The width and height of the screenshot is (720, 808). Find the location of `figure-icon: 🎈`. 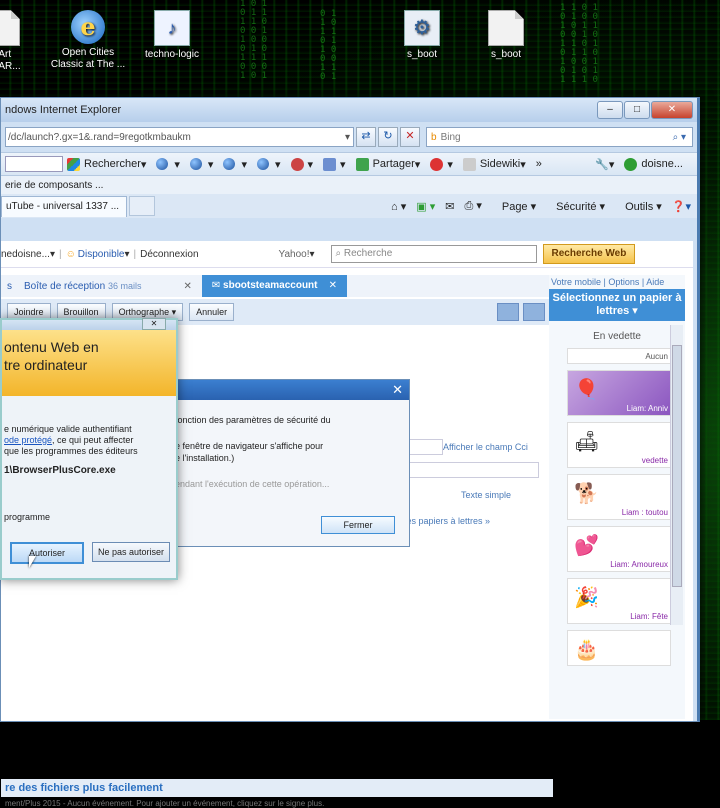

figure-icon: 🎈 is located at coordinates (586, 390).